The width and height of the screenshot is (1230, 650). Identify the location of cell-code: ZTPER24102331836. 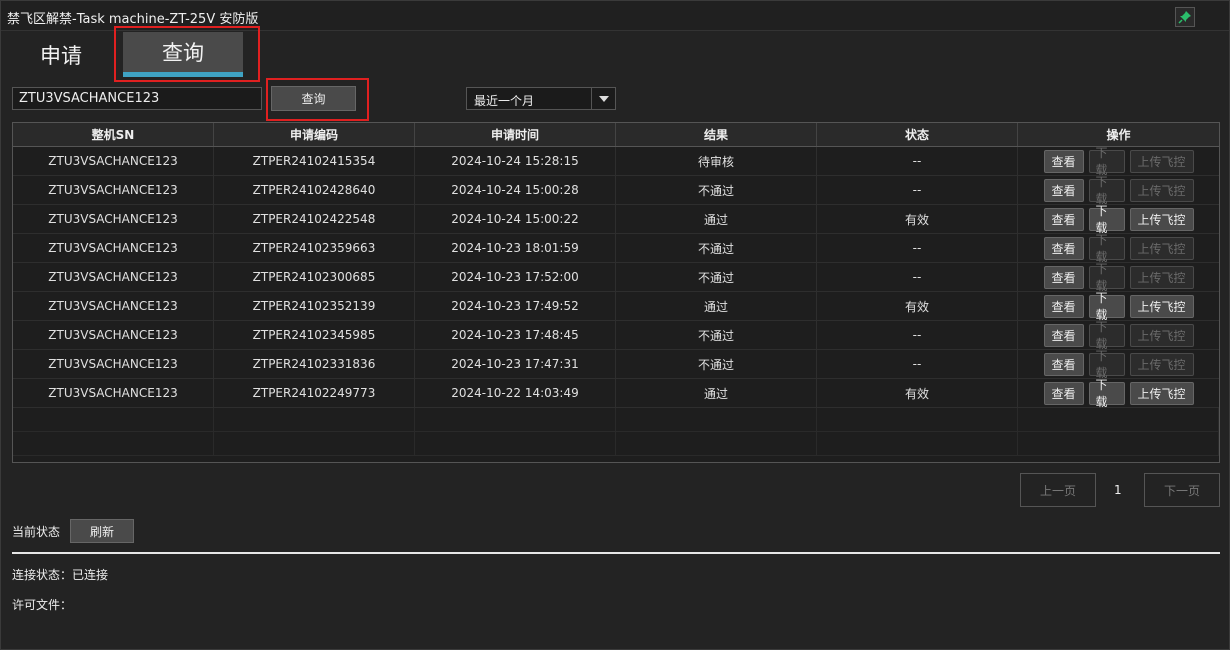
(314, 364).